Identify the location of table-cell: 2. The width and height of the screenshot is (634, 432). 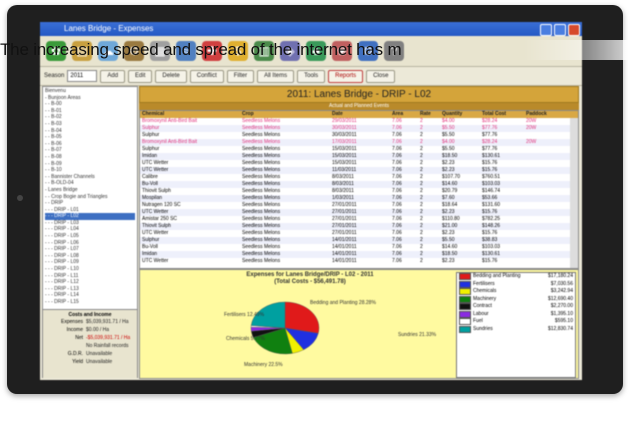
(421, 198).